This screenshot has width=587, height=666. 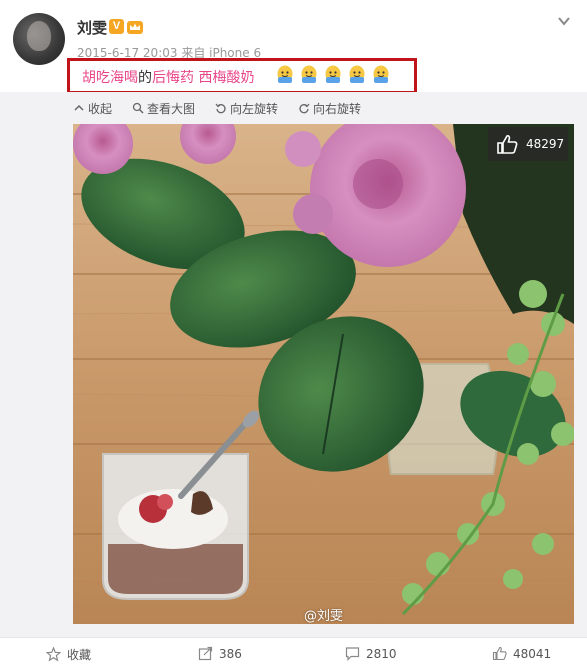 What do you see at coordinates (79, 107) in the screenshot?
I see `collapse-icon` at bounding box center [79, 107].